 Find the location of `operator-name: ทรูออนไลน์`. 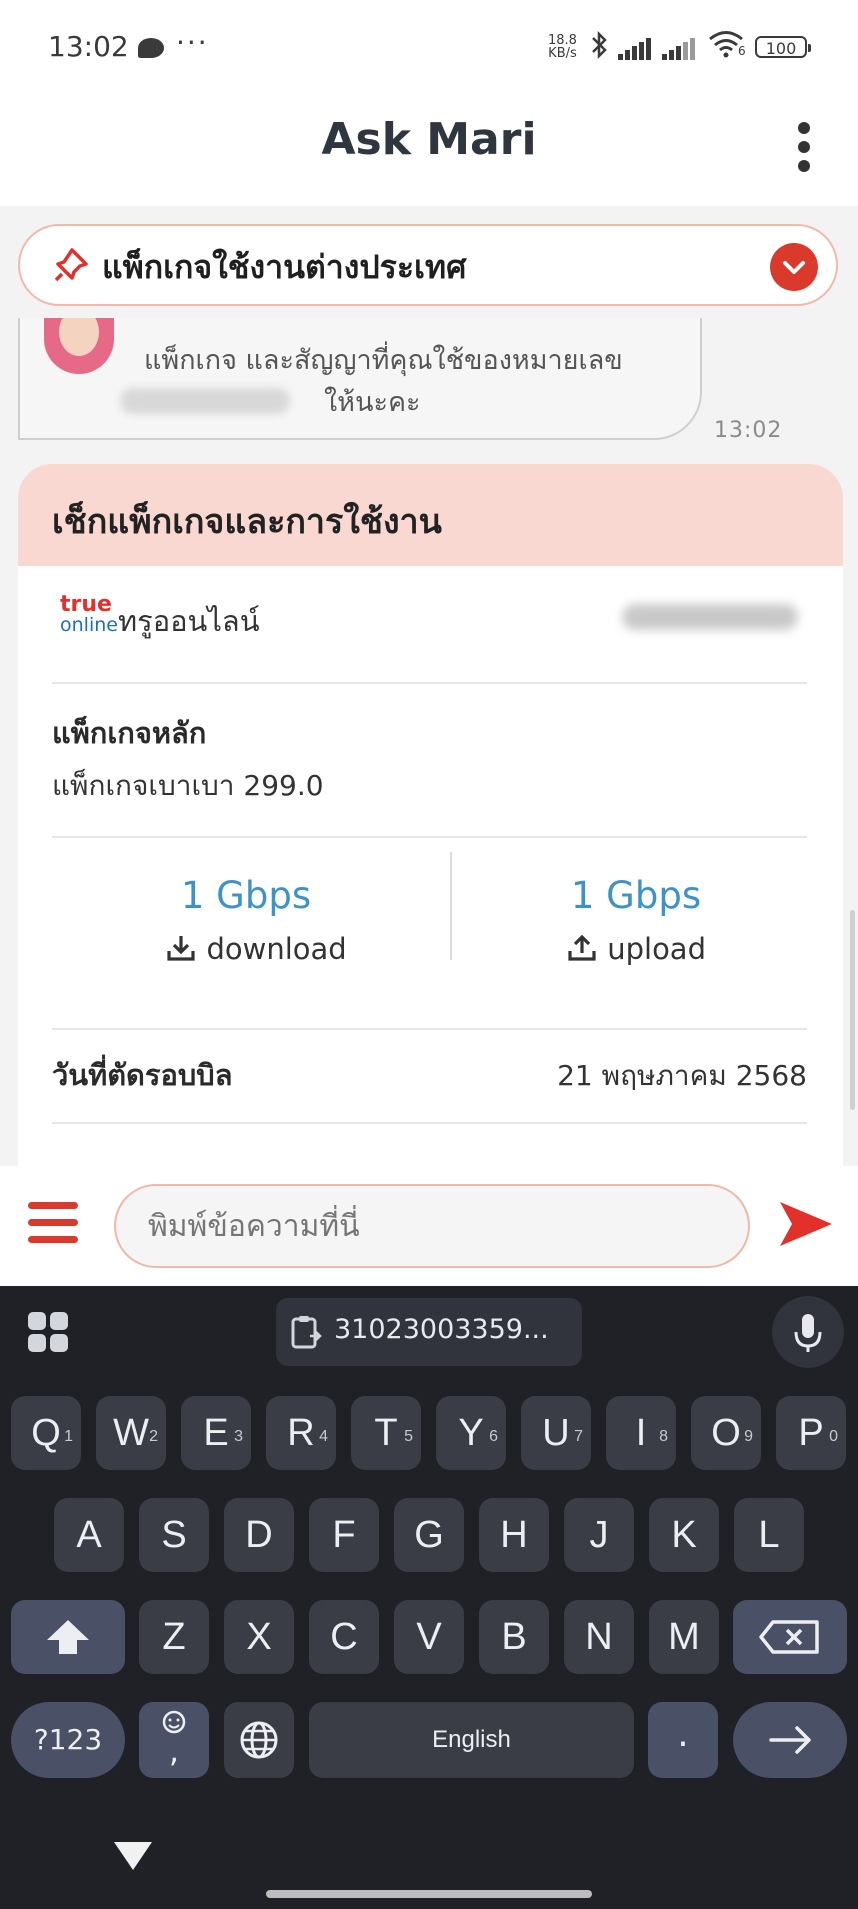

operator-name: ทรูออนไลน์ is located at coordinates (189, 621).